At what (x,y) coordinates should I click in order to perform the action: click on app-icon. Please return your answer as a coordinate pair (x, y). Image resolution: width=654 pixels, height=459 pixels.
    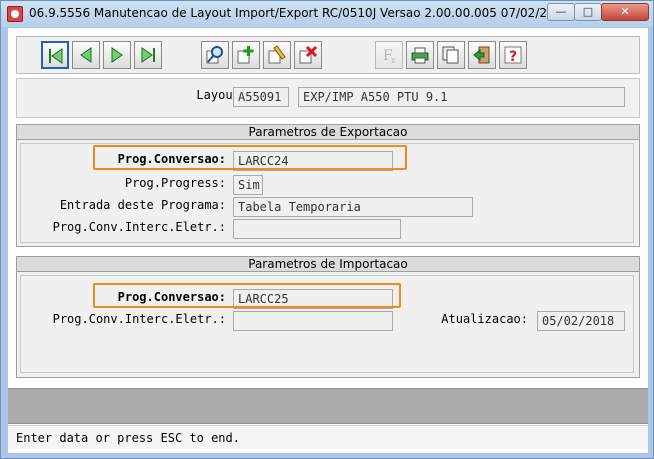
    Looking at the image, I should click on (15, 14).